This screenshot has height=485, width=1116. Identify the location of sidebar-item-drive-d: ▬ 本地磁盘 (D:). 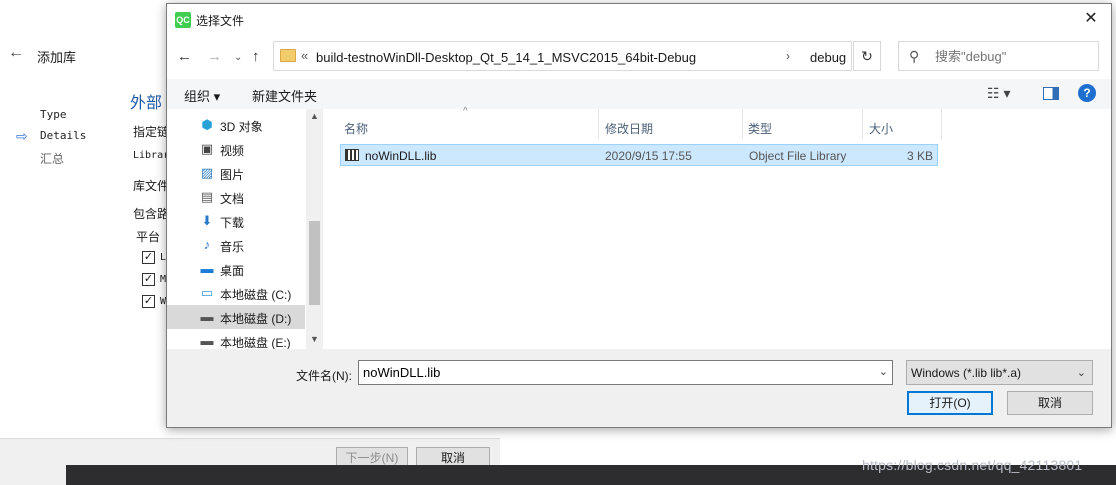
(236, 317).